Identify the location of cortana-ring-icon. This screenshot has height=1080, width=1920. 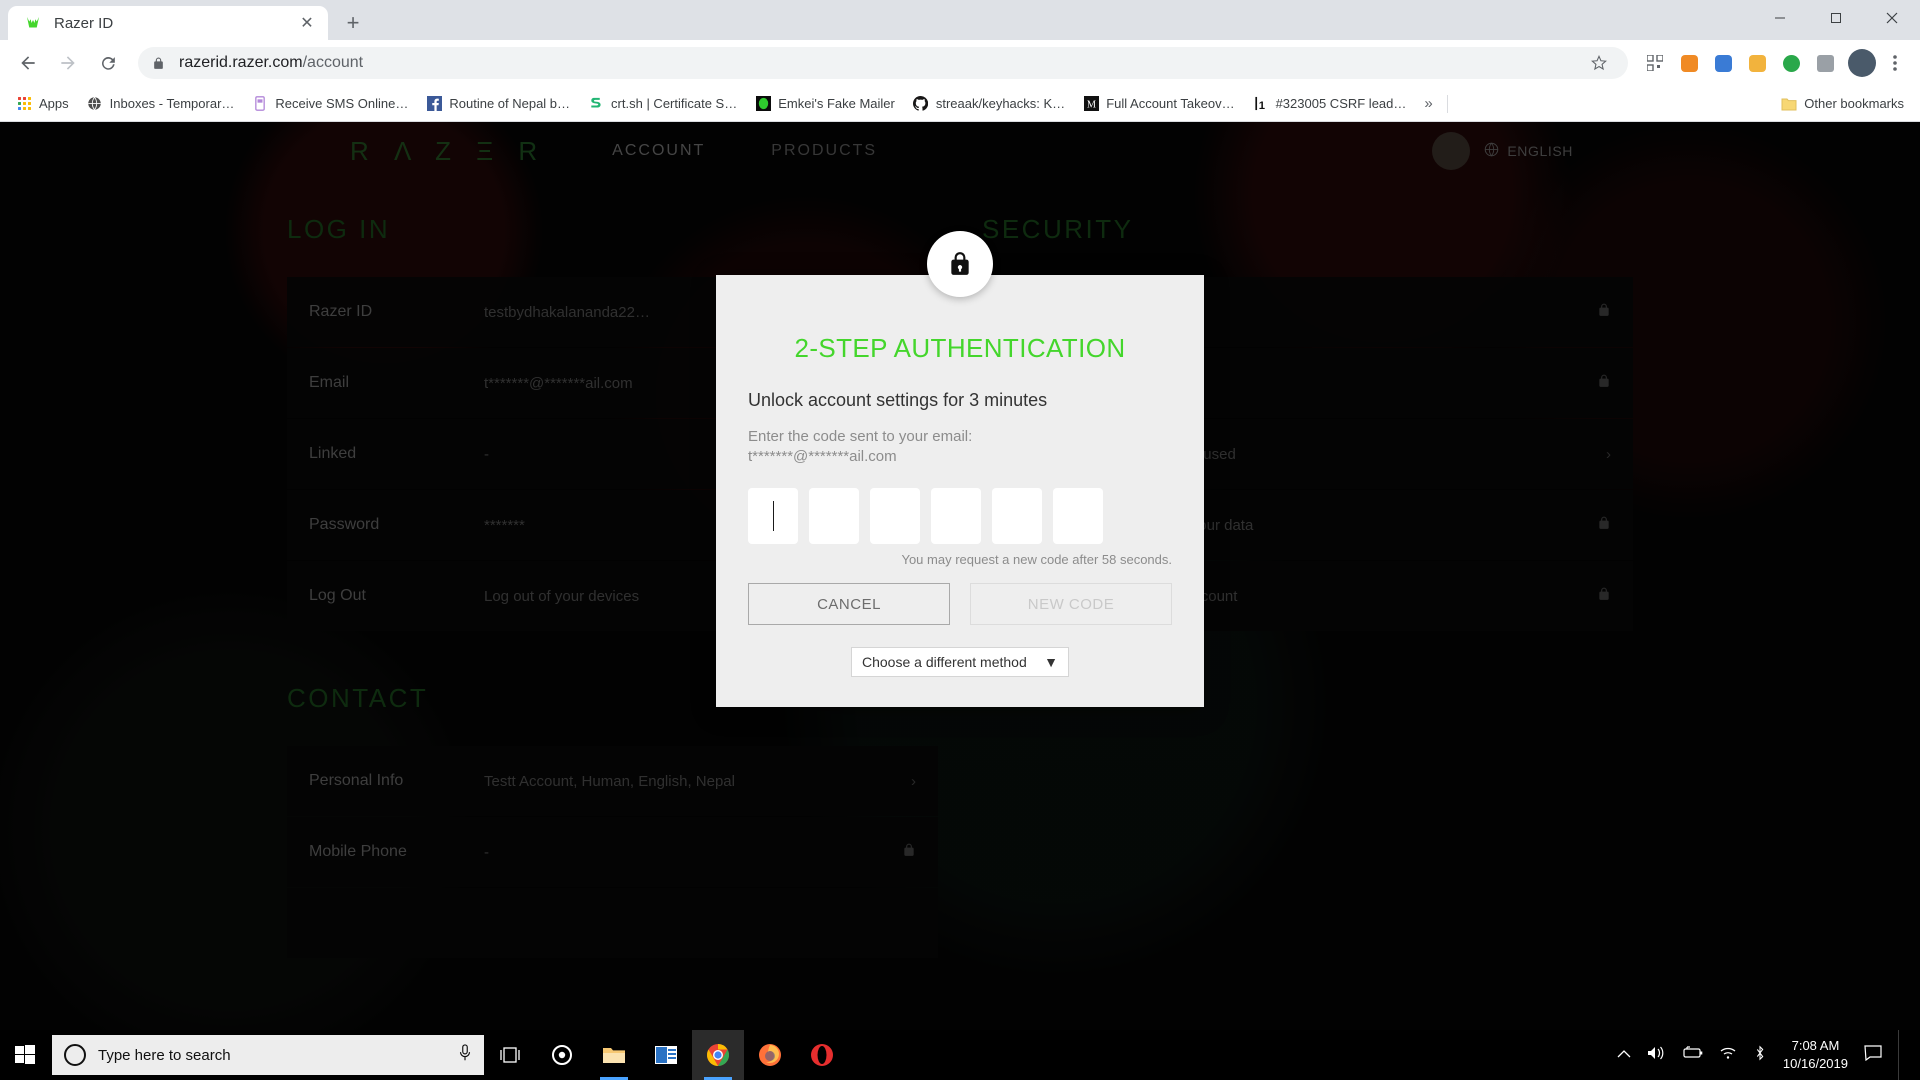
(75, 1055).